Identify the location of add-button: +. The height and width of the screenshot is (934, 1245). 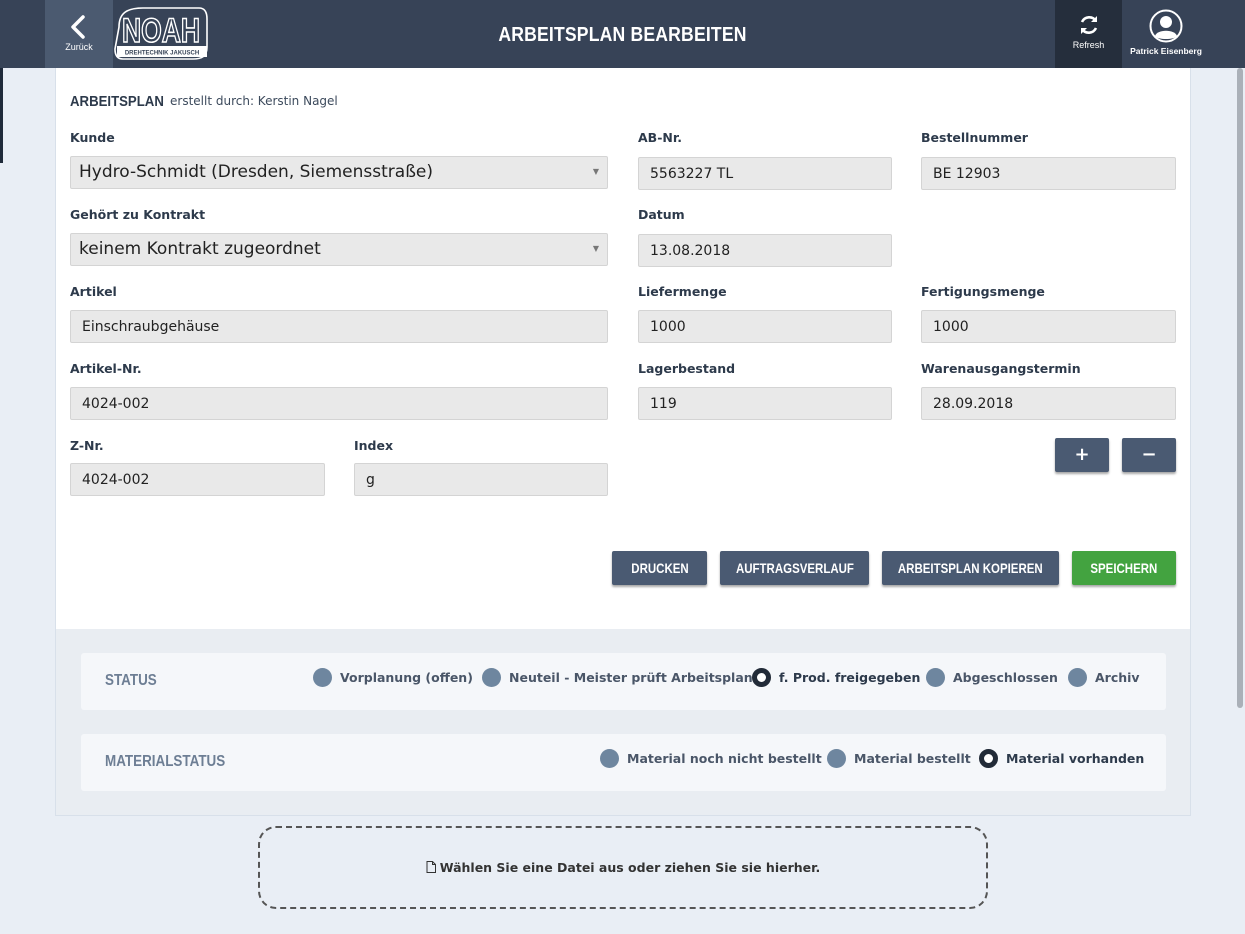
(1082, 455).